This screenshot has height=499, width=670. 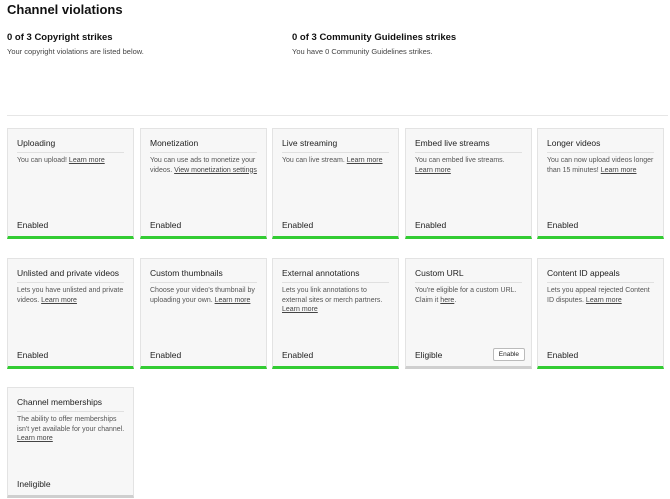 I want to click on card-desc-text: You can embed live streams., so click(x=460, y=160).